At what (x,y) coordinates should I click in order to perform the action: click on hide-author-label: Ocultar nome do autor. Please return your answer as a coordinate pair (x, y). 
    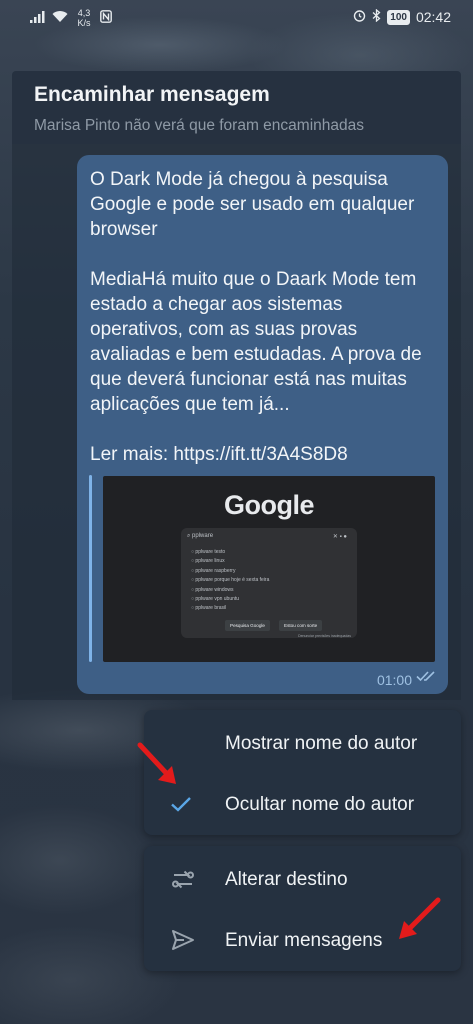
    Looking at the image, I should click on (320, 804).